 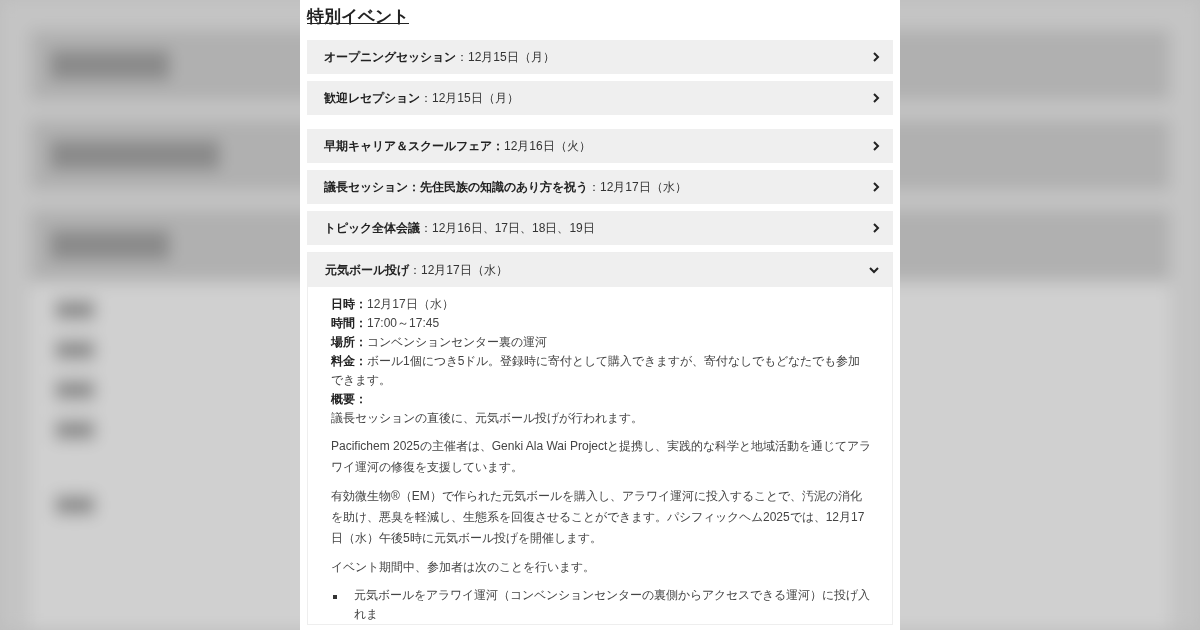 What do you see at coordinates (596, 370) in the screenshot?
I see `detail-line: 料金：ボール1個につき5ドル。登録時に寄付として購入できますが、寄付なしでもどなたでも参加できます。` at bounding box center [596, 370].